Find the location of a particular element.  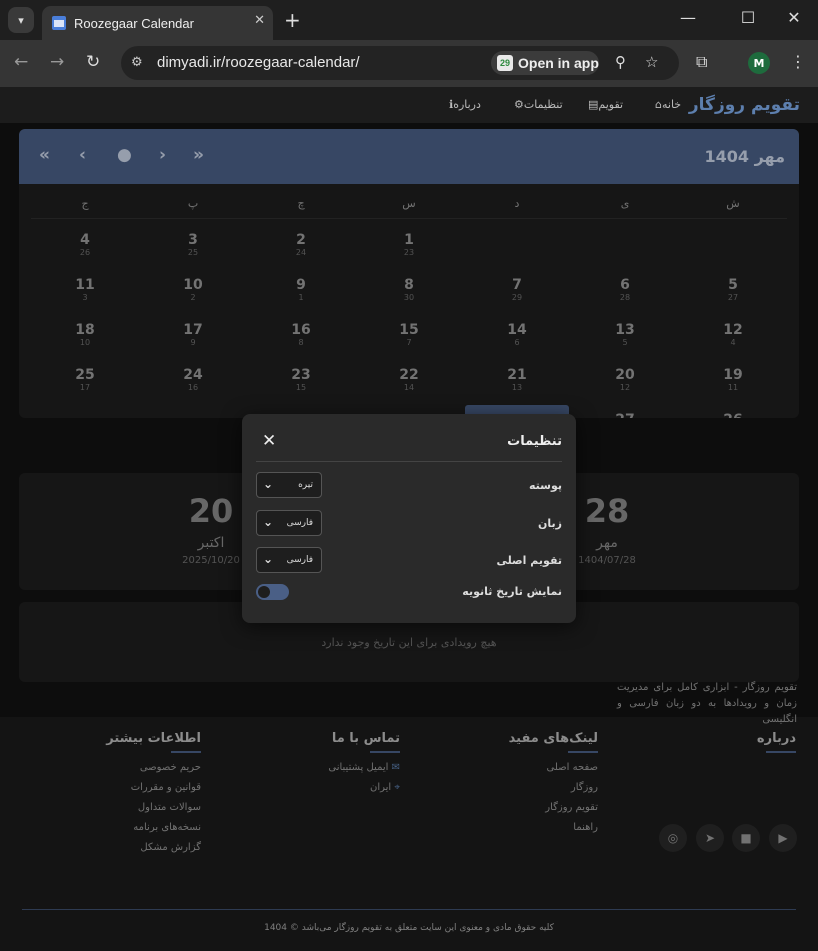

theme-label: پوسته is located at coordinates (545, 485).